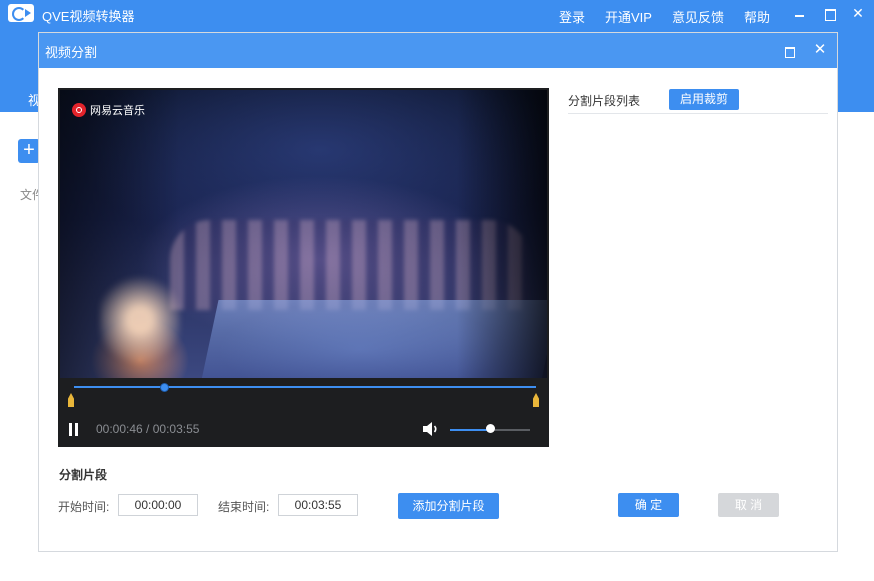  Describe the element at coordinates (698, 113) in the screenshot. I see `segment-list-divider` at that location.